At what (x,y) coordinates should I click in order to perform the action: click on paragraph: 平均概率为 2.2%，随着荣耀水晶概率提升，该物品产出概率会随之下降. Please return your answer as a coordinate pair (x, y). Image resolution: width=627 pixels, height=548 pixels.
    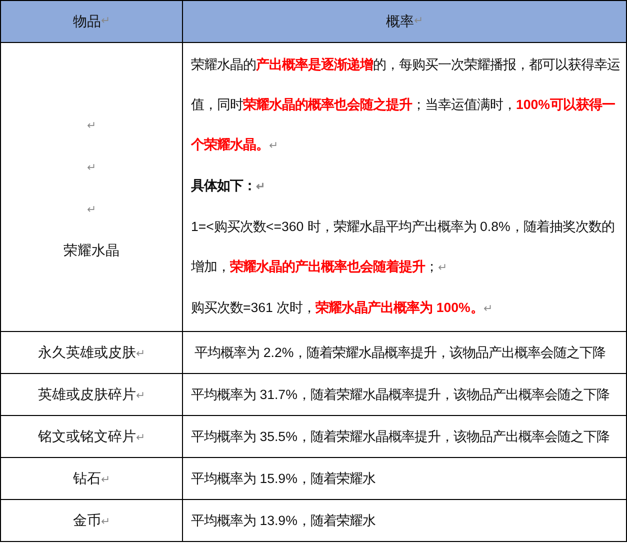
    Looking at the image, I should click on (400, 353).